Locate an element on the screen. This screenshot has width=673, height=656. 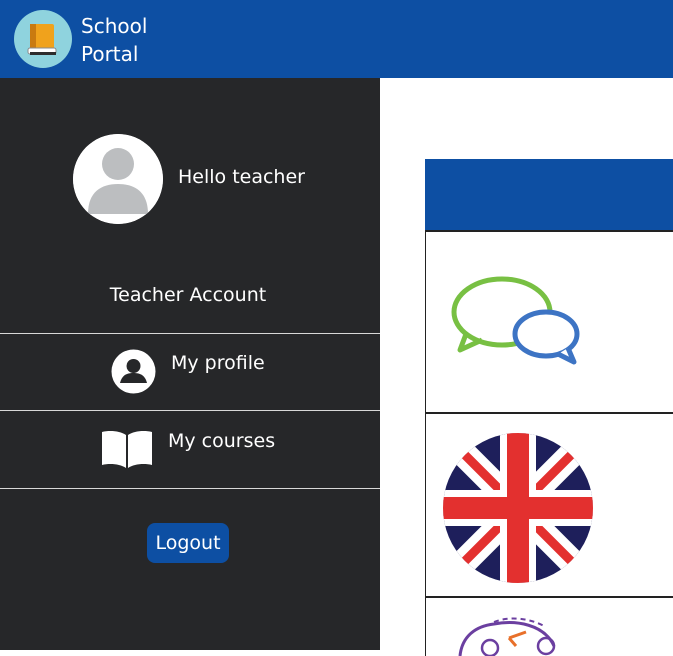
uk-flag-icon is located at coordinates (518, 508).